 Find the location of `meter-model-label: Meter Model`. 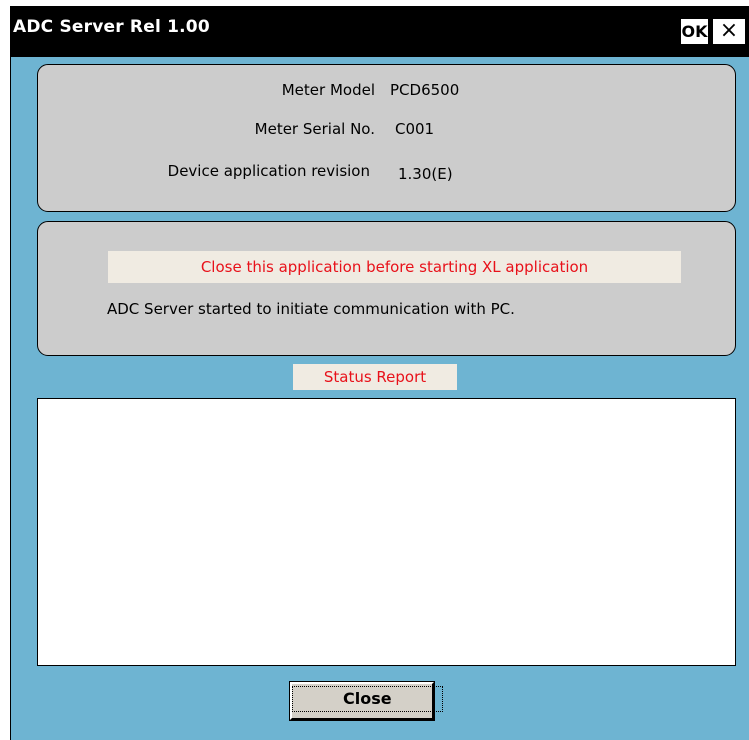

meter-model-label: Meter Model is located at coordinates (328, 90).